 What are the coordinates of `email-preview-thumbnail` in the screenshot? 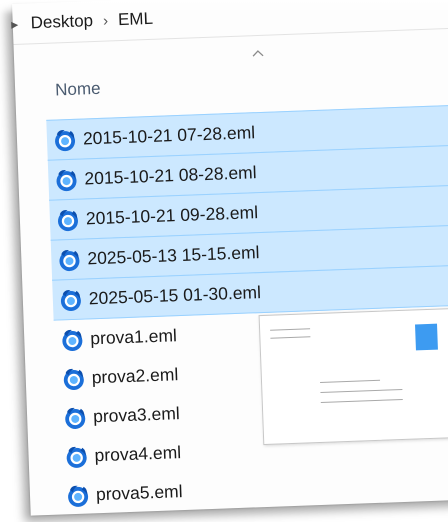 It's located at (353, 377).